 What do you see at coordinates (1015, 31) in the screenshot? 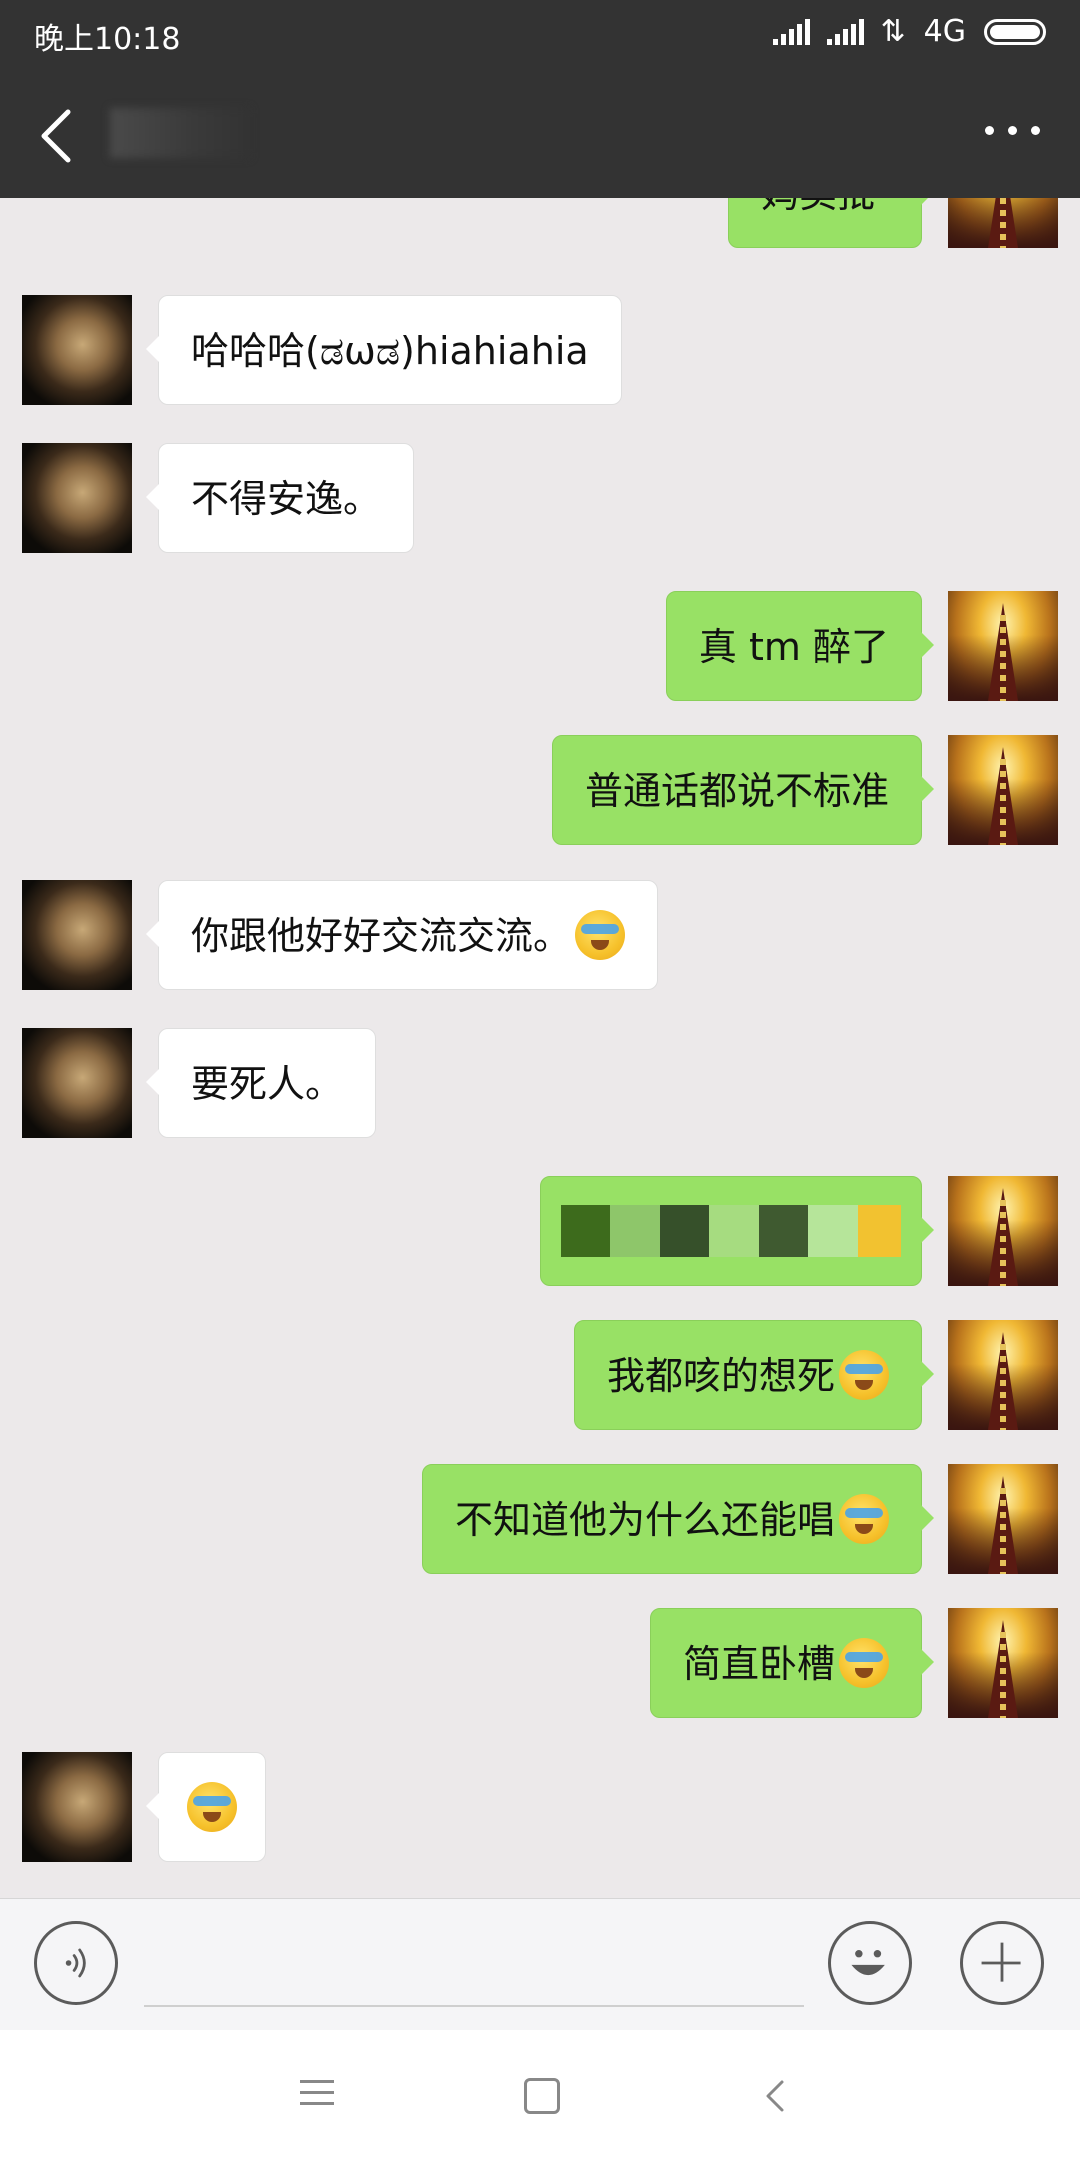
I see `battery-icon` at bounding box center [1015, 31].